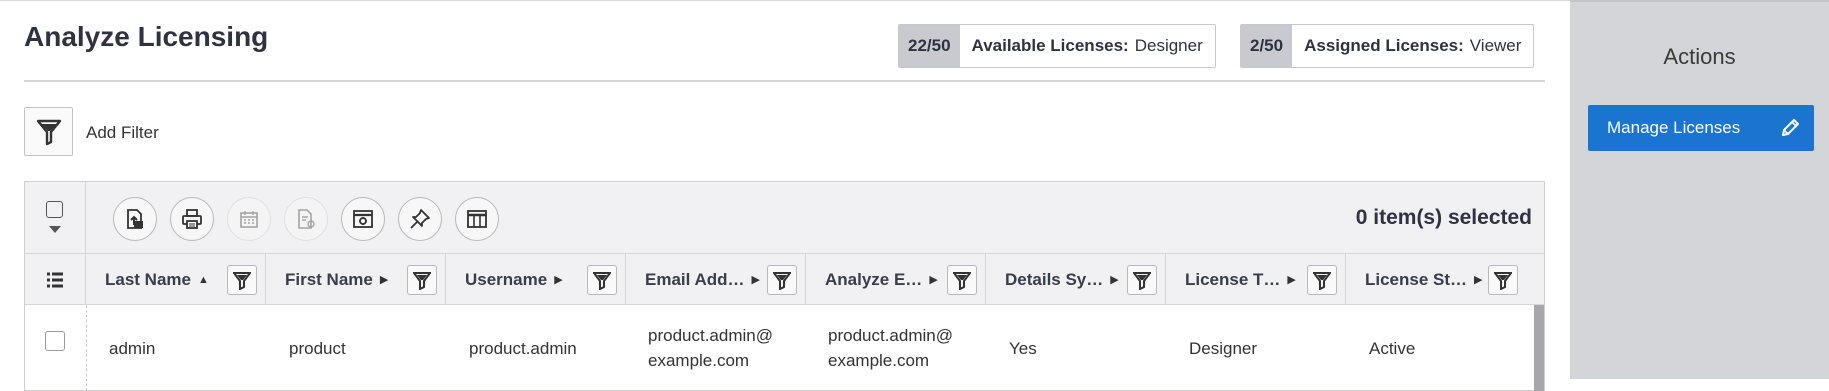  What do you see at coordinates (506, 279) in the screenshot?
I see `column-label: Username` at bounding box center [506, 279].